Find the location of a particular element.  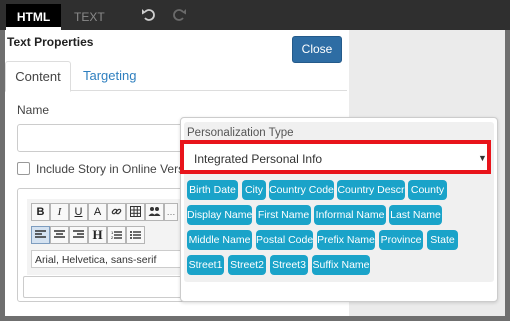

font-family-select: Arial, Helvetica, sans-serif is located at coordinates (106, 259).